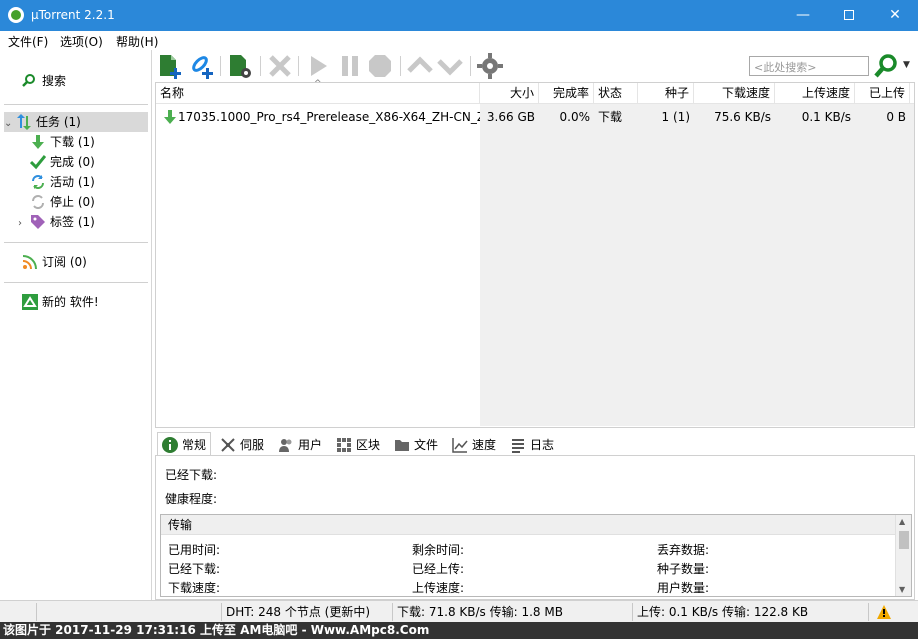  What do you see at coordinates (906, 65) in the screenshot?
I see `search-dropdown-icon: ▼` at bounding box center [906, 65].